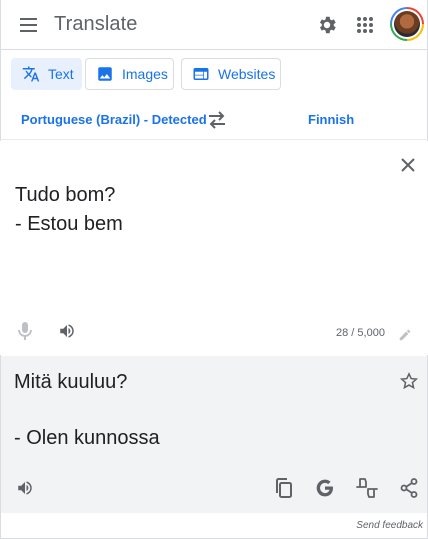 This screenshot has width=428, height=539. What do you see at coordinates (29, 25) in the screenshot?
I see `hamburger-menu-icon` at bounding box center [29, 25].